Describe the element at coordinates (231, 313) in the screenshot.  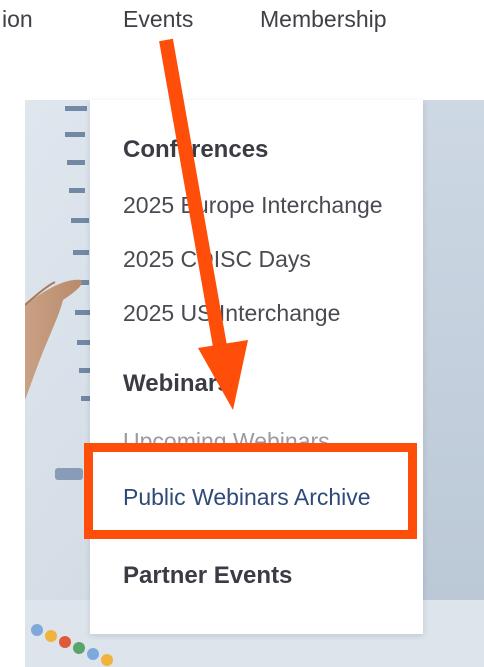
I see `menu-item-us-interchange: 2025 US Interchange` at that location.